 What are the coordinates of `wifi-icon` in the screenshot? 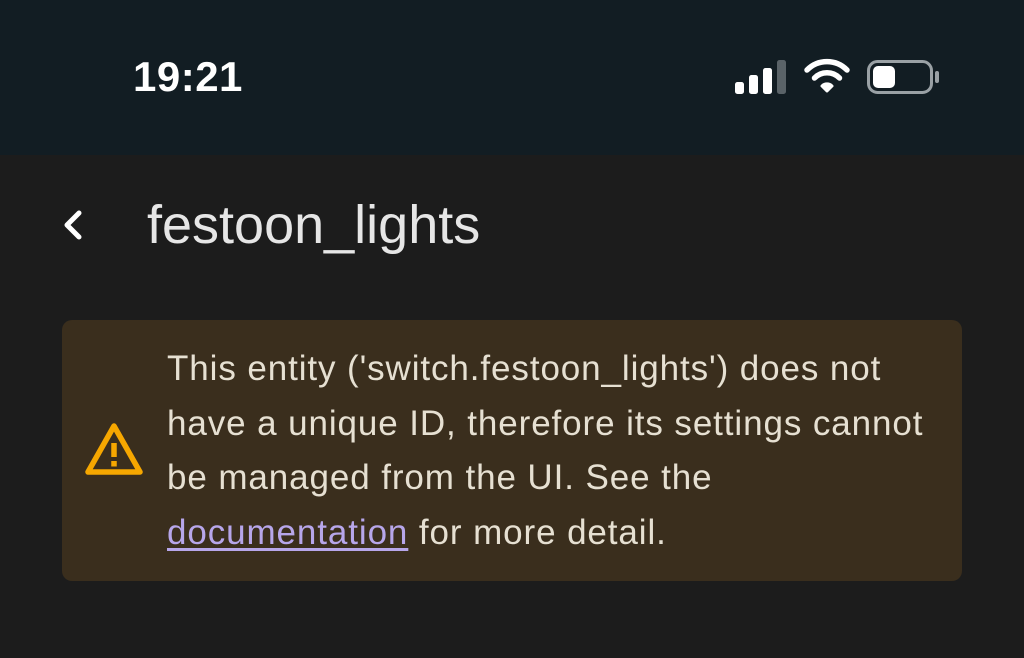 It's located at (827, 75).